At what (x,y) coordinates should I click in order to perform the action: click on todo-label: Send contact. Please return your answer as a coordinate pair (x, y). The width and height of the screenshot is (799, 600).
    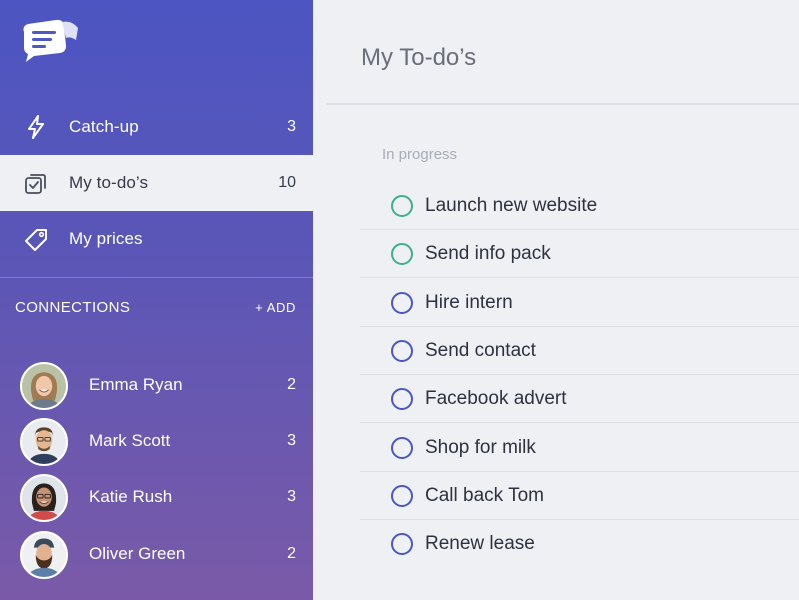
    Looking at the image, I should click on (480, 350).